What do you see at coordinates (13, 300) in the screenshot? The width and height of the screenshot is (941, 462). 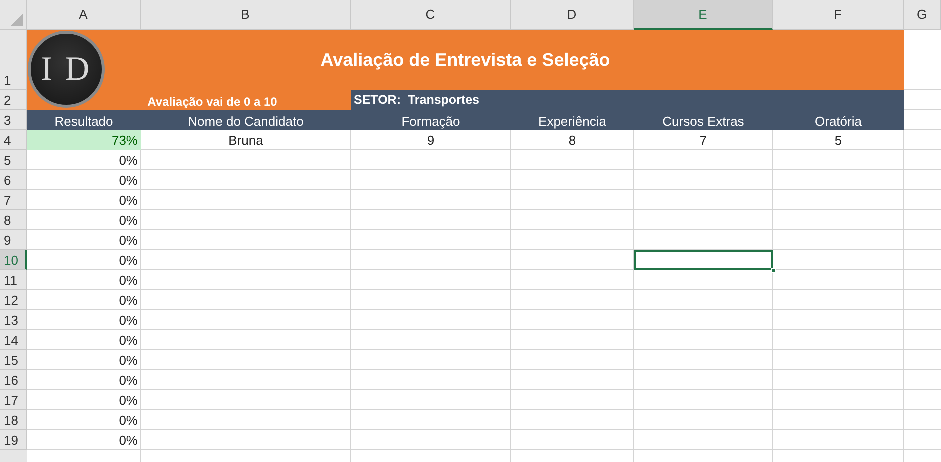 I see `row-header: 12` at bounding box center [13, 300].